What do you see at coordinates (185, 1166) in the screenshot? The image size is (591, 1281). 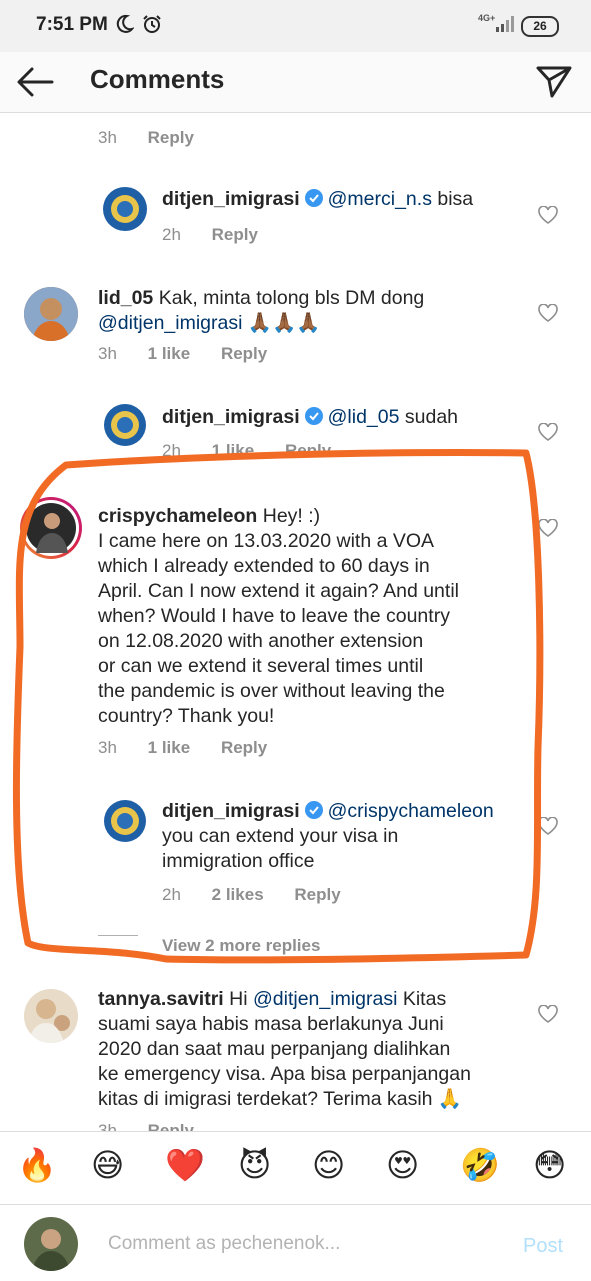 I see `heart-emoji-button: ❤️` at bounding box center [185, 1166].